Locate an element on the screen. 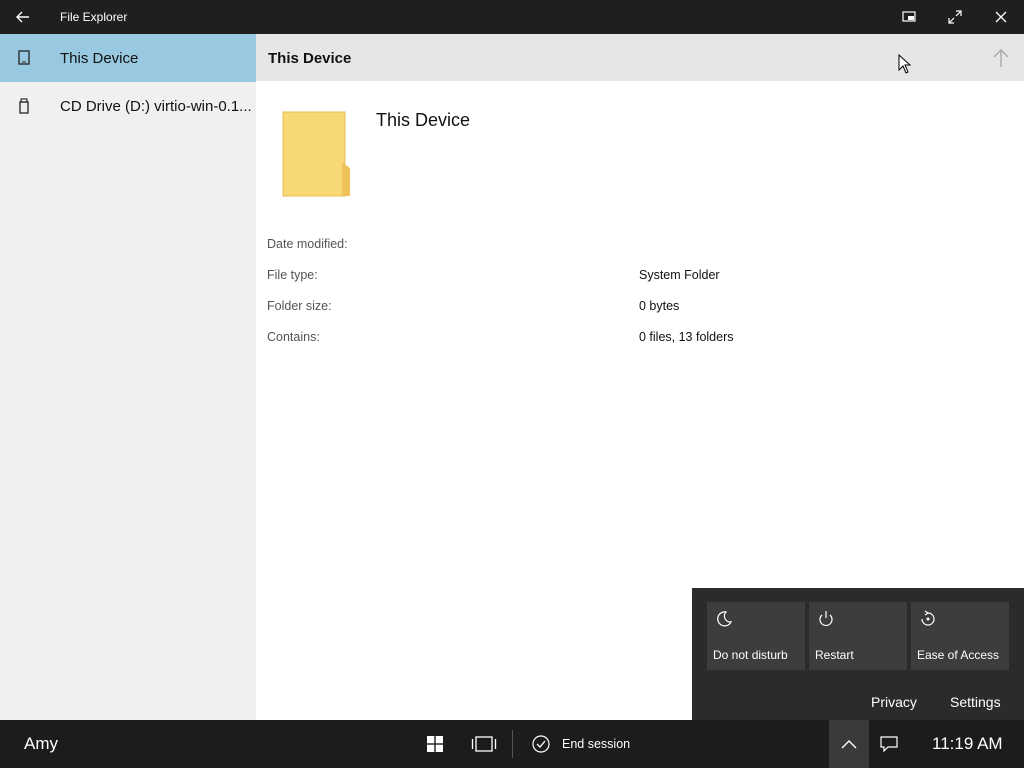 This screenshot has height=768, width=1024. window-title: File Explorer is located at coordinates (94, 17).